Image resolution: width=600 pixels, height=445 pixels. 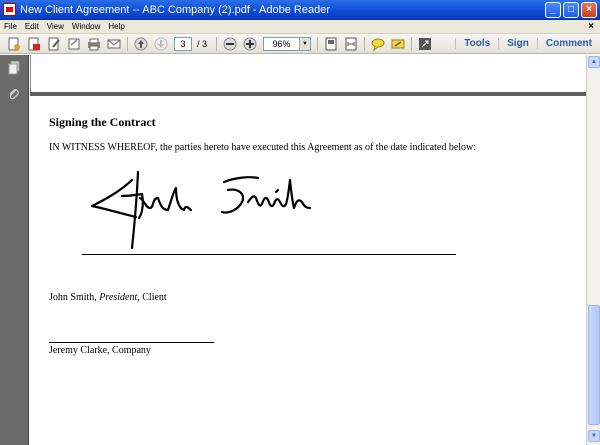 What do you see at coordinates (14, 94) in the screenshot?
I see `attachments-paperclip-icon` at bounding box center [14, 94].